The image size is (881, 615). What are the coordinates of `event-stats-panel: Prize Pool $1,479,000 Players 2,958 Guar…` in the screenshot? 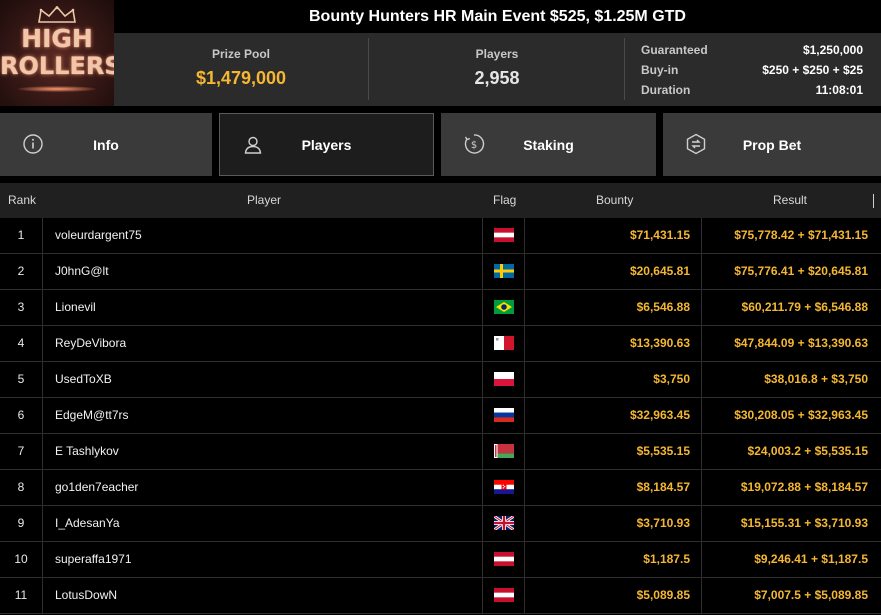 It's located at (497, 69).